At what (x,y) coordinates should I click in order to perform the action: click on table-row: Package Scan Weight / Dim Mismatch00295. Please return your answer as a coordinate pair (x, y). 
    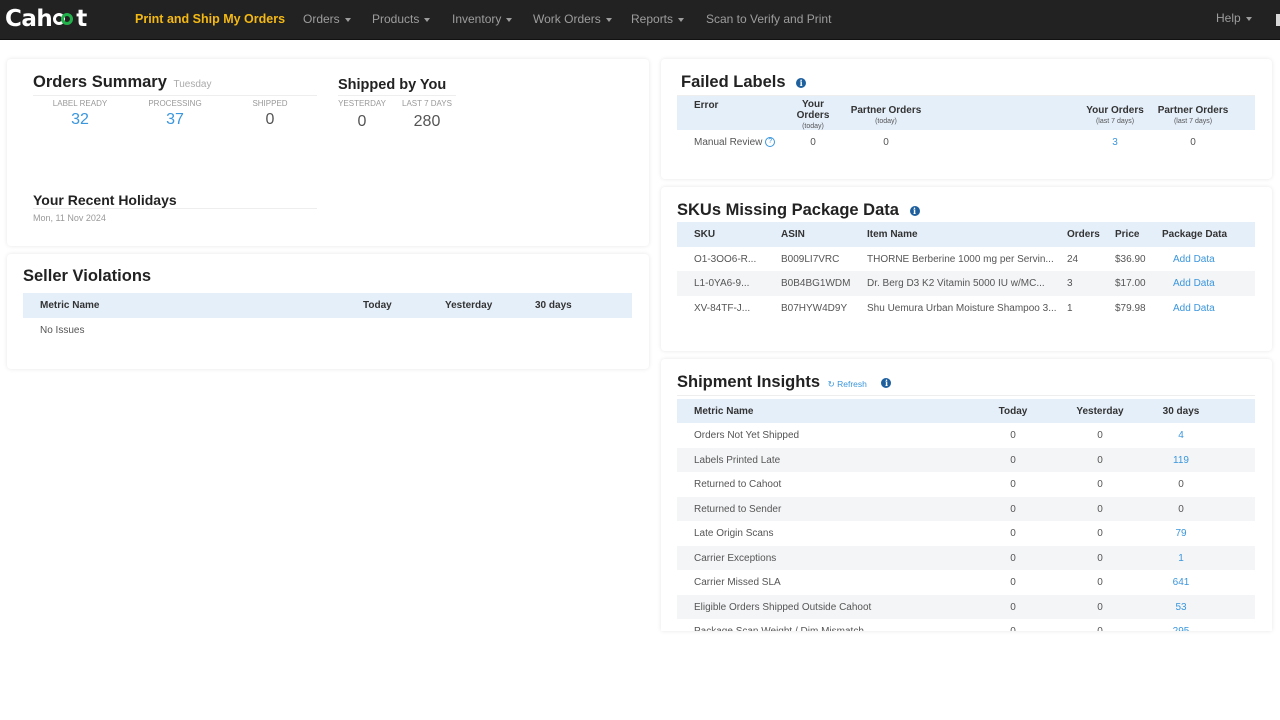
    Looking at the image, I should click on (966, 625).